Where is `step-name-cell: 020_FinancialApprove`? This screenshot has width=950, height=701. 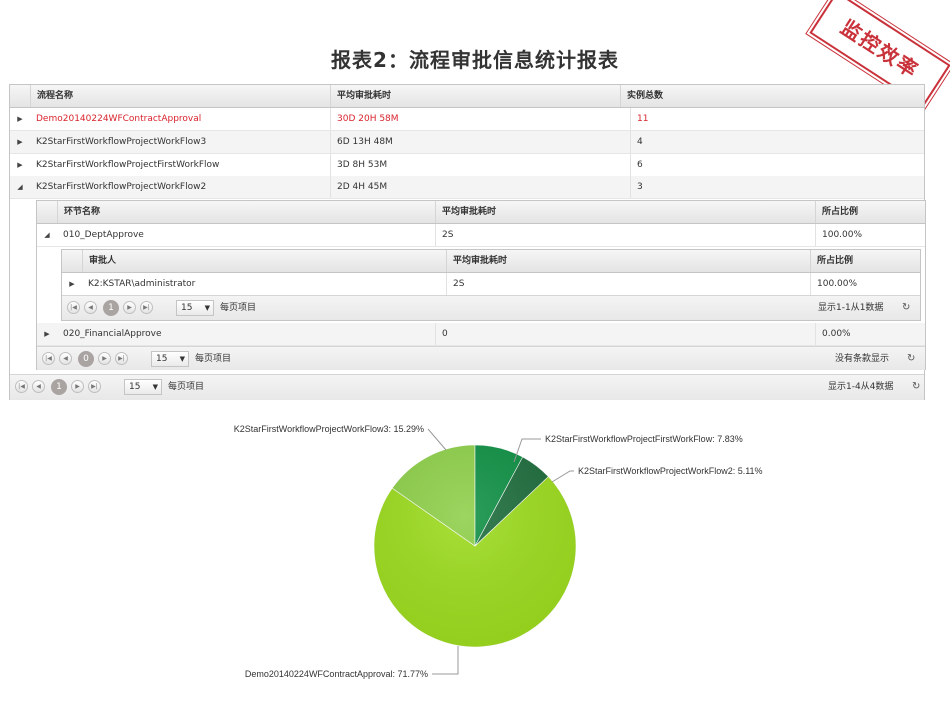 step-name-cell: 020_FinancialApprove is located at coordinates (112, 334).